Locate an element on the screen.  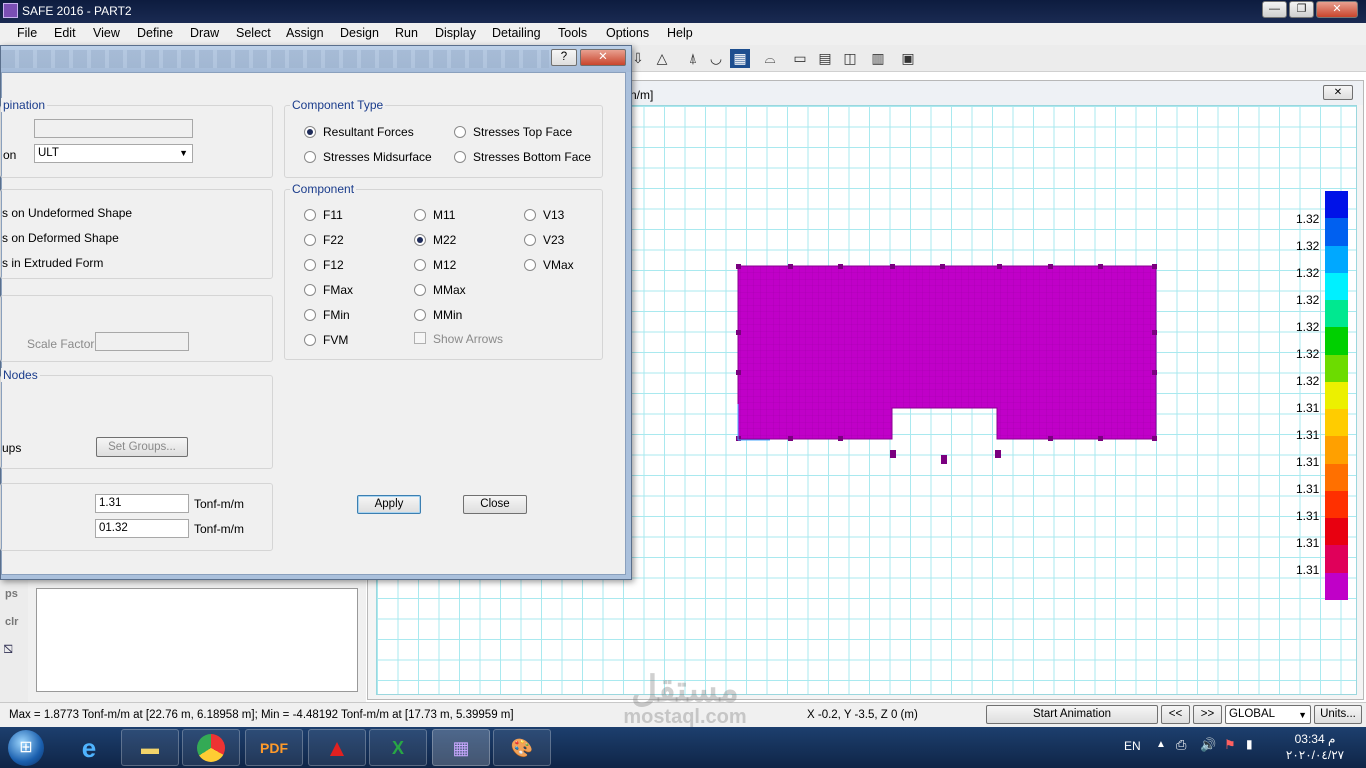
groups-label: ups is located at coordinates (12, 448).